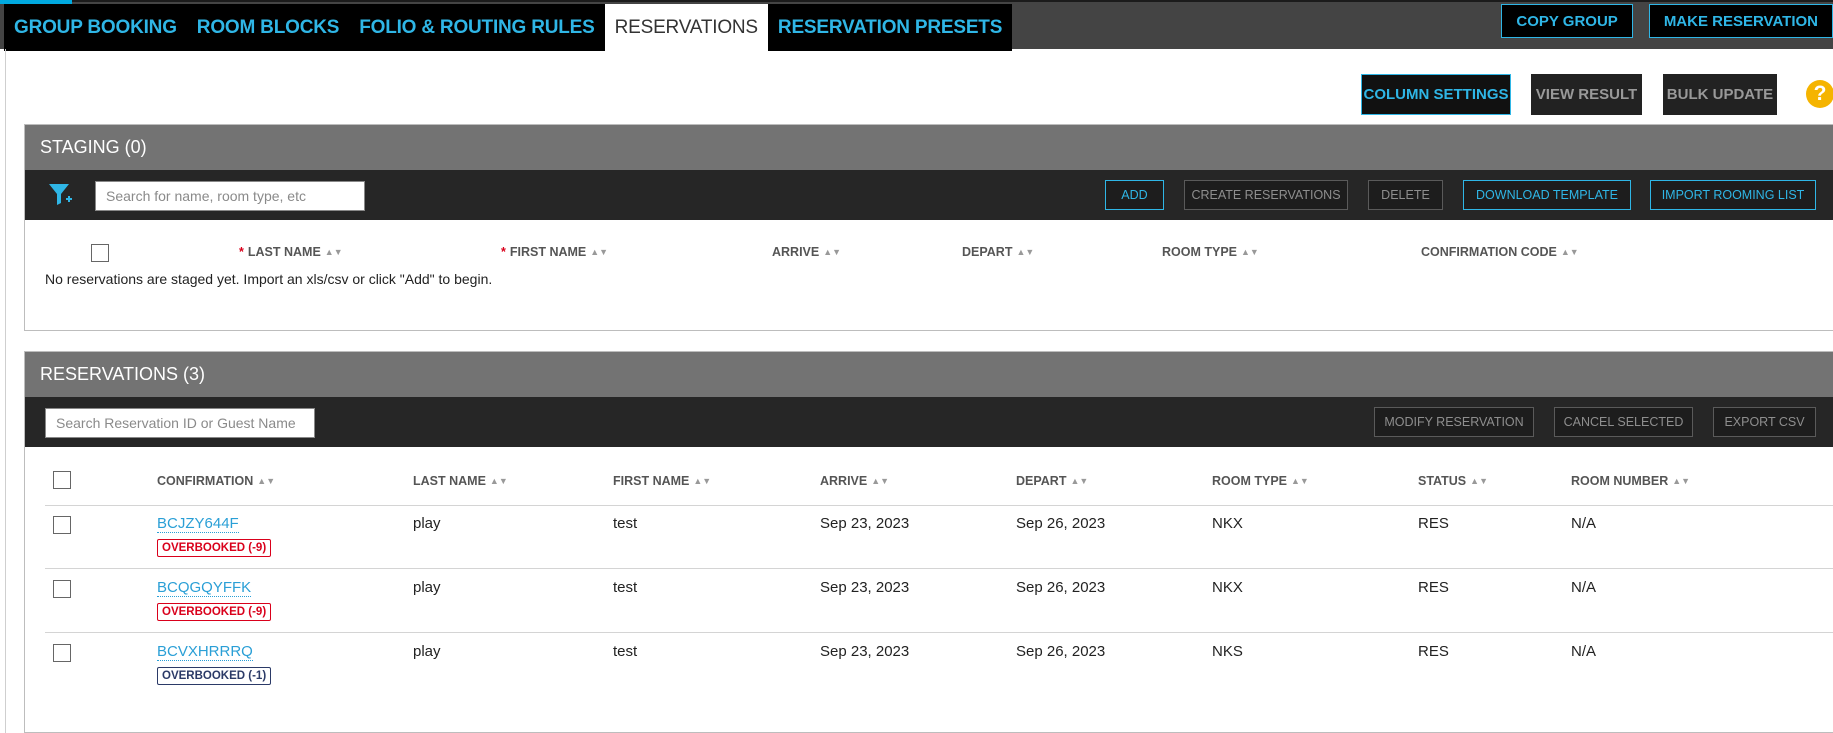 The image size is (1833, 733). Describe the element at coordinates (1764, 422) in the screenshot. I see `export-csv-button: EXPORT CSV` at that location.